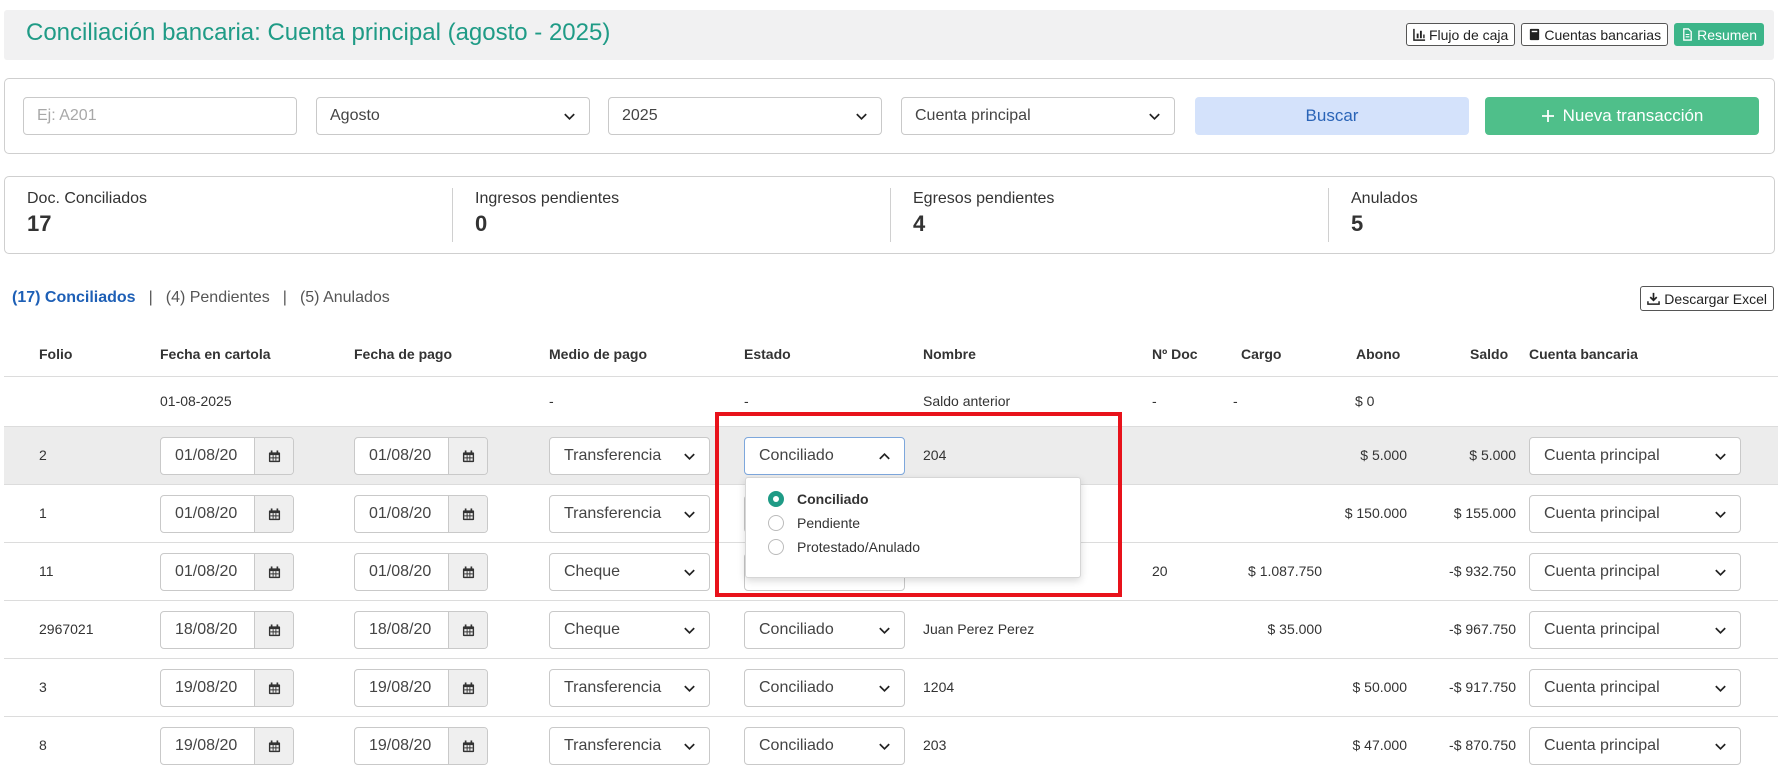  I want to click on opening-balance-row: 01-08-2025 - - Saldo anterior - - $ 0, so click(891, 402).